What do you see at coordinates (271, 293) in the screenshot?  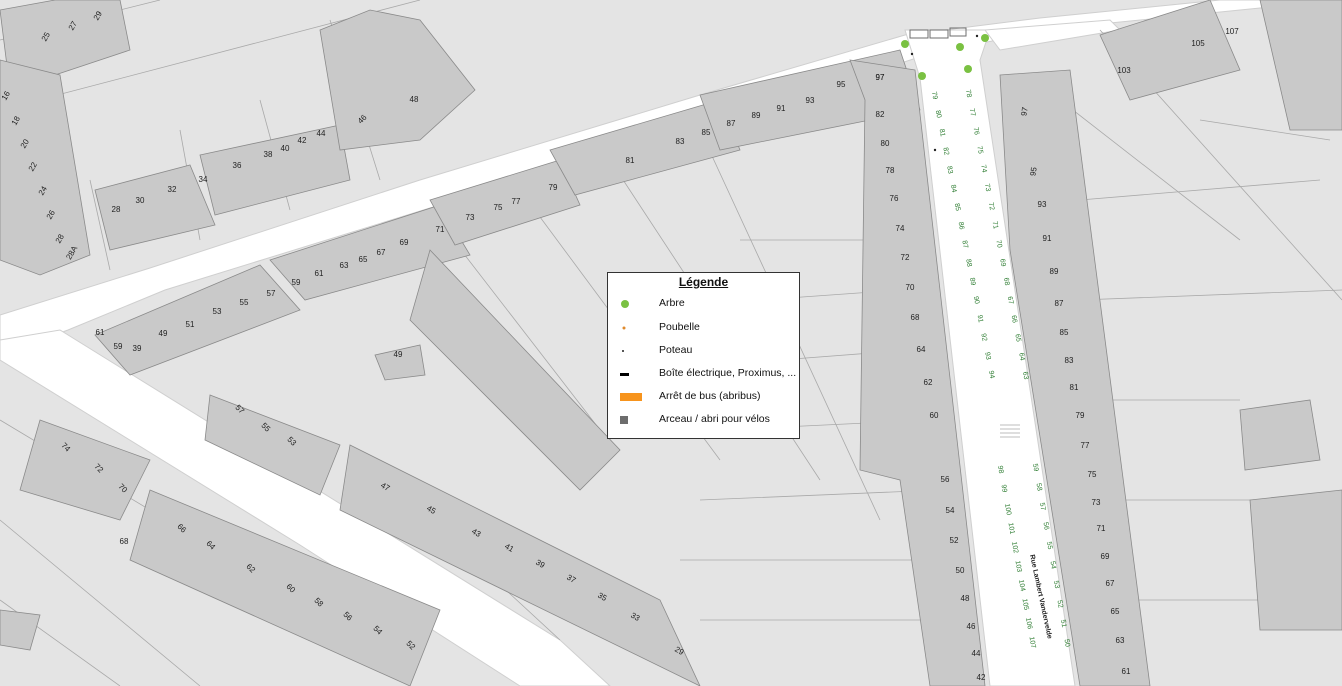 I see `house-number: 57` at bounding box center [271, 293].